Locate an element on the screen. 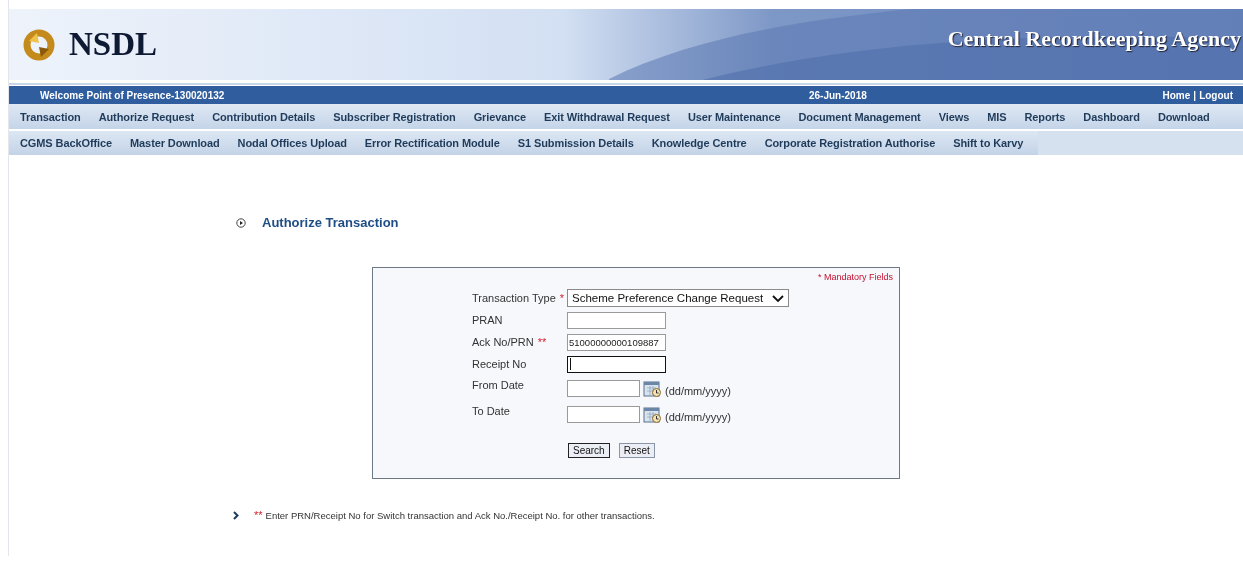  logo-text: NSDL is located at coordinates (113, 44).